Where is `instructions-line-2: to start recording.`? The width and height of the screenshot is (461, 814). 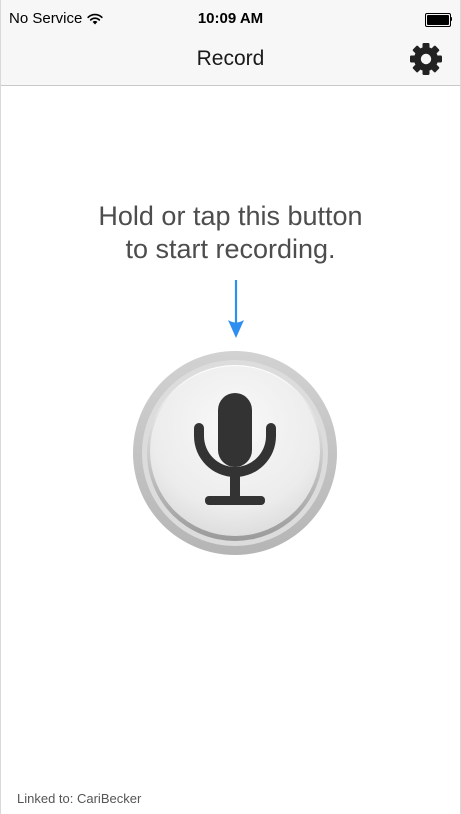 instructions-line-2: to start recording. is located at coordinates (230, 249).